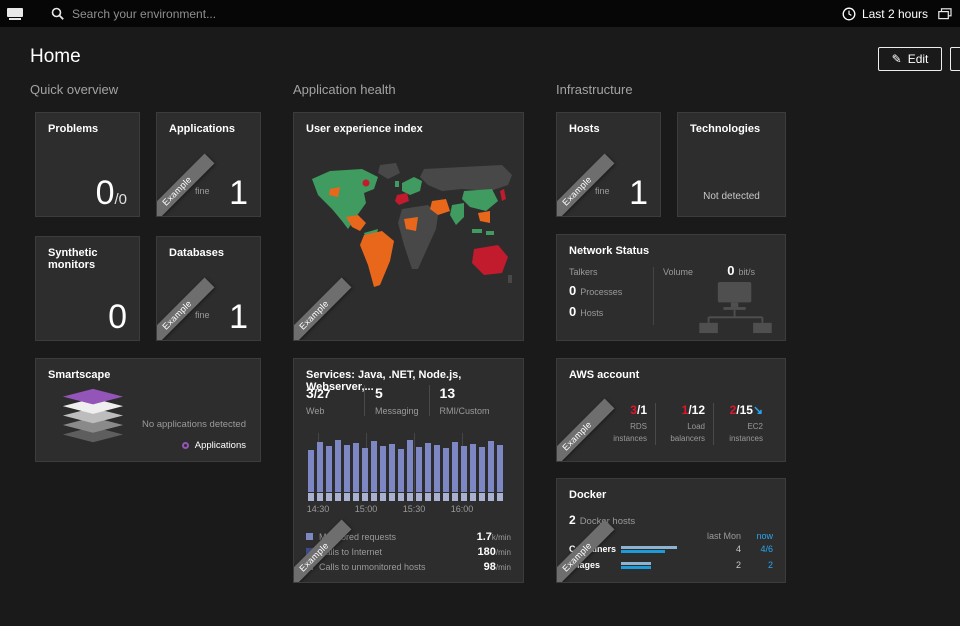  I want to click on stat-load-balancers: 1/12 Load balancers, so click(684, 424).